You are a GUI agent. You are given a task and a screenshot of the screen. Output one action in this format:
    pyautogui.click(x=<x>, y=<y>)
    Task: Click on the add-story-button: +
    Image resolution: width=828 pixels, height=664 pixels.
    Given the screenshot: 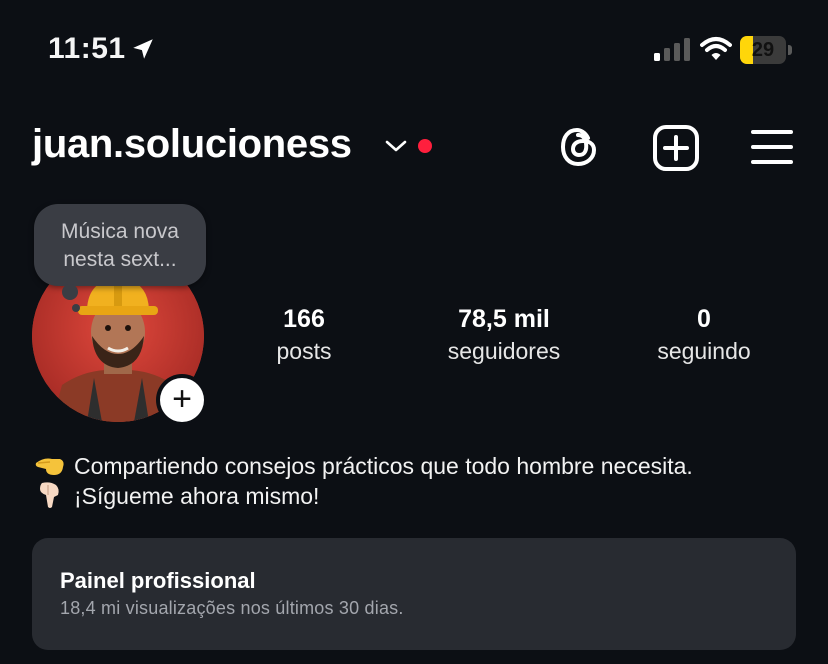 What is the action you would take?
    pyautogui.click(x=182, y=400)
    